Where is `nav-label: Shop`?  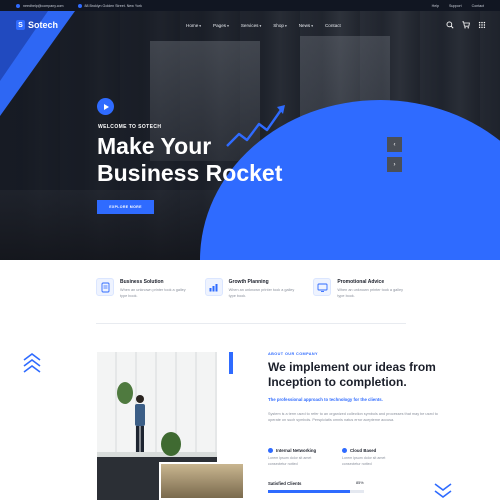
nav-label: Shop is located at coordinates (278, 25).